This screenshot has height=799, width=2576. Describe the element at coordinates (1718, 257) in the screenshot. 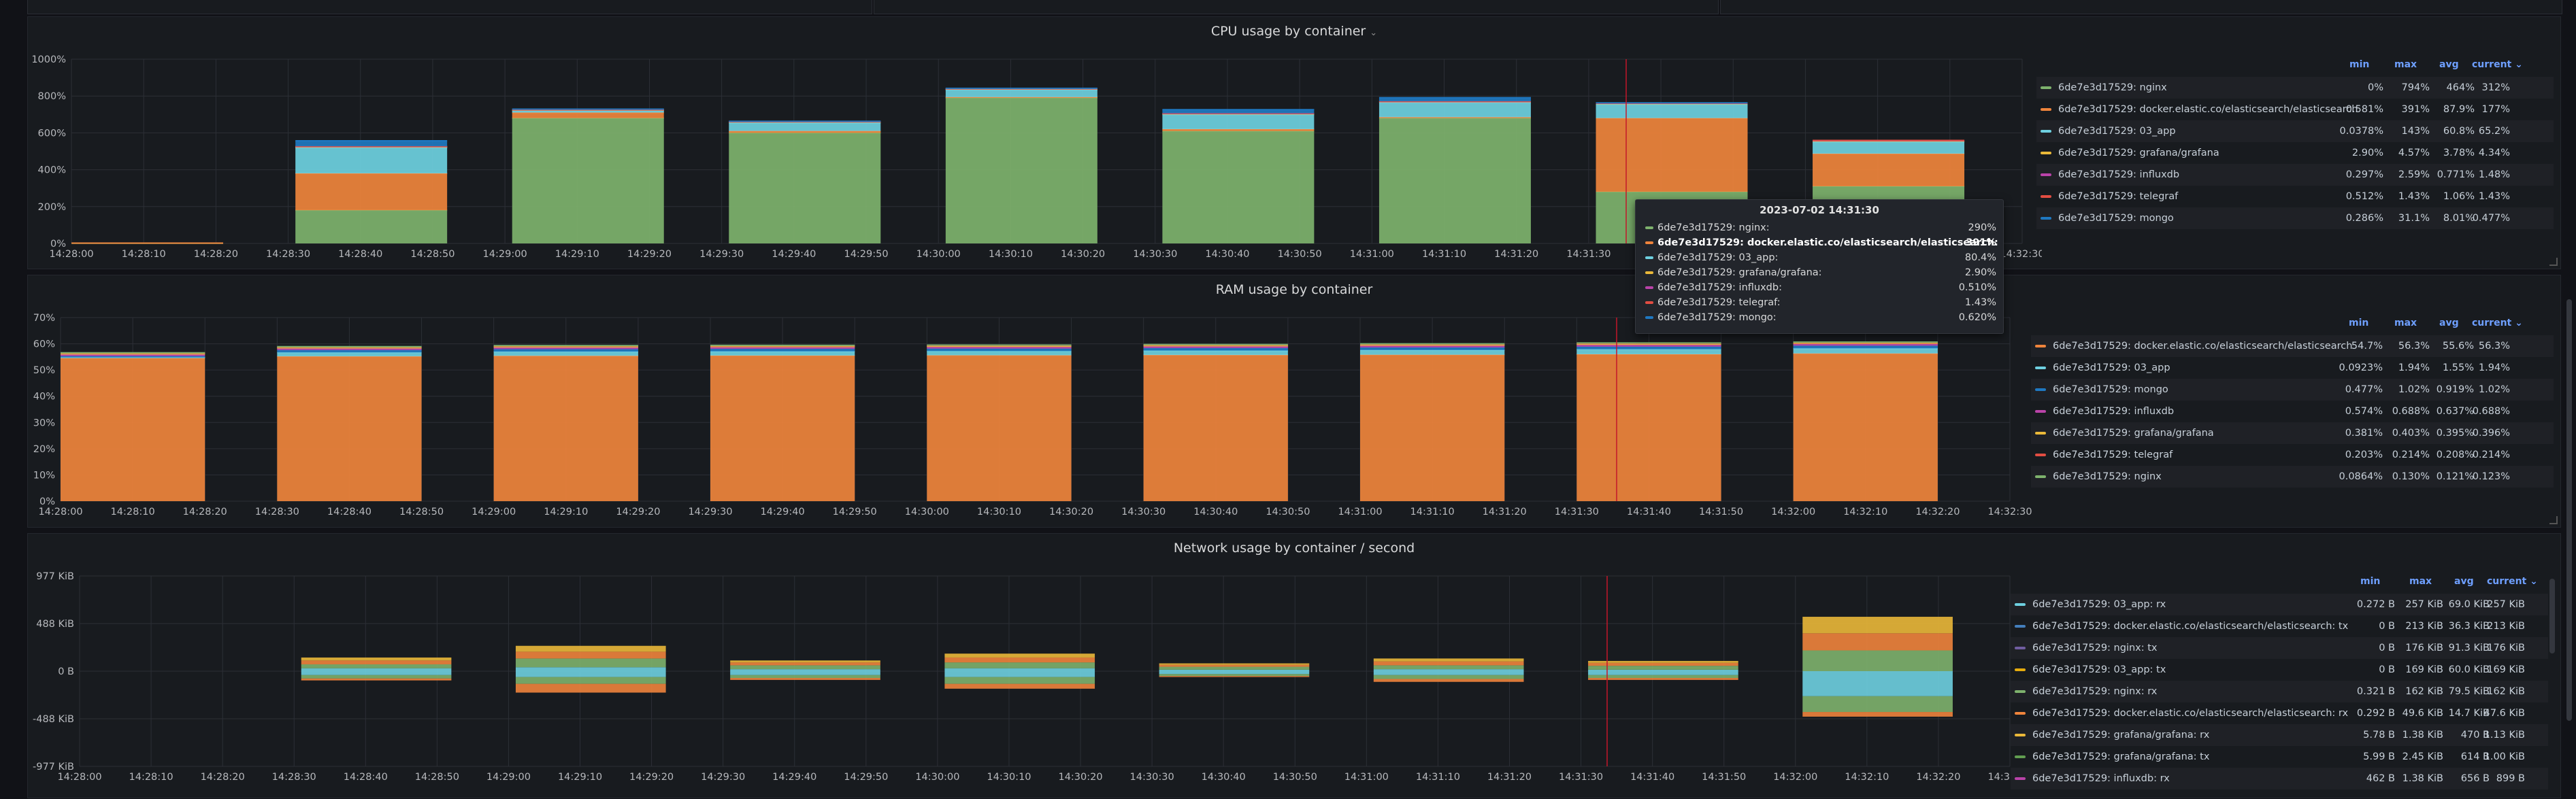

I see `tooltip-series-name: 6de7e3d17529: 03_app:` at that location.